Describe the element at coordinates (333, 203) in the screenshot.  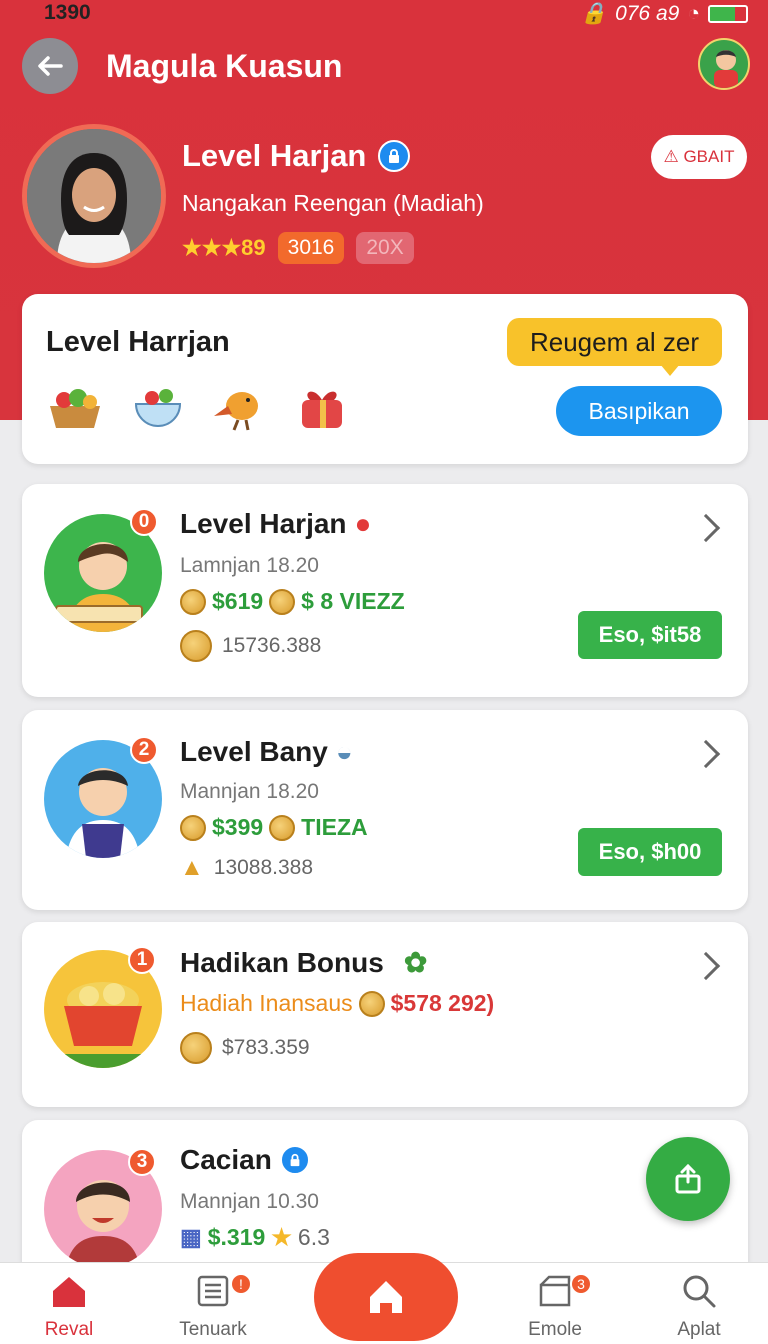
I see `profile-subtitle: Nangakan Reengan (Madiah)` at that location.